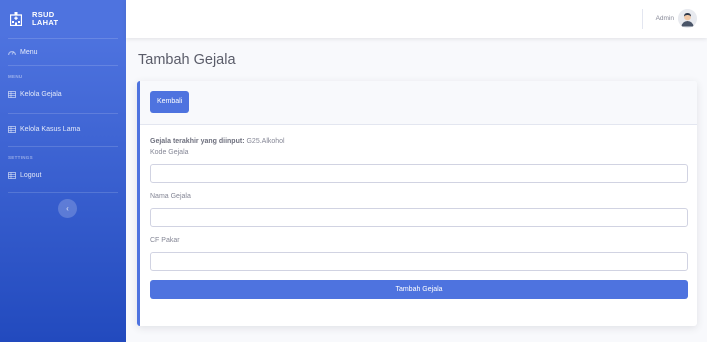 This screenshot has height=342, width=707. I want to click on sidebar-item-kelola-kasus-lama: Kelola Kasus Lama, so click(63, 129).